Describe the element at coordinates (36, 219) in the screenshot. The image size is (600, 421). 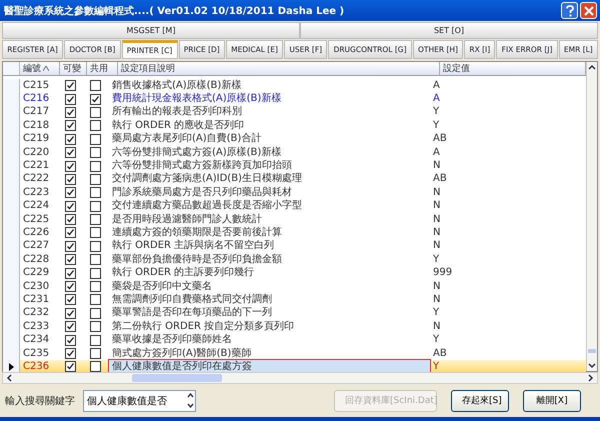
I see `table-cell-text: C225` at that location.